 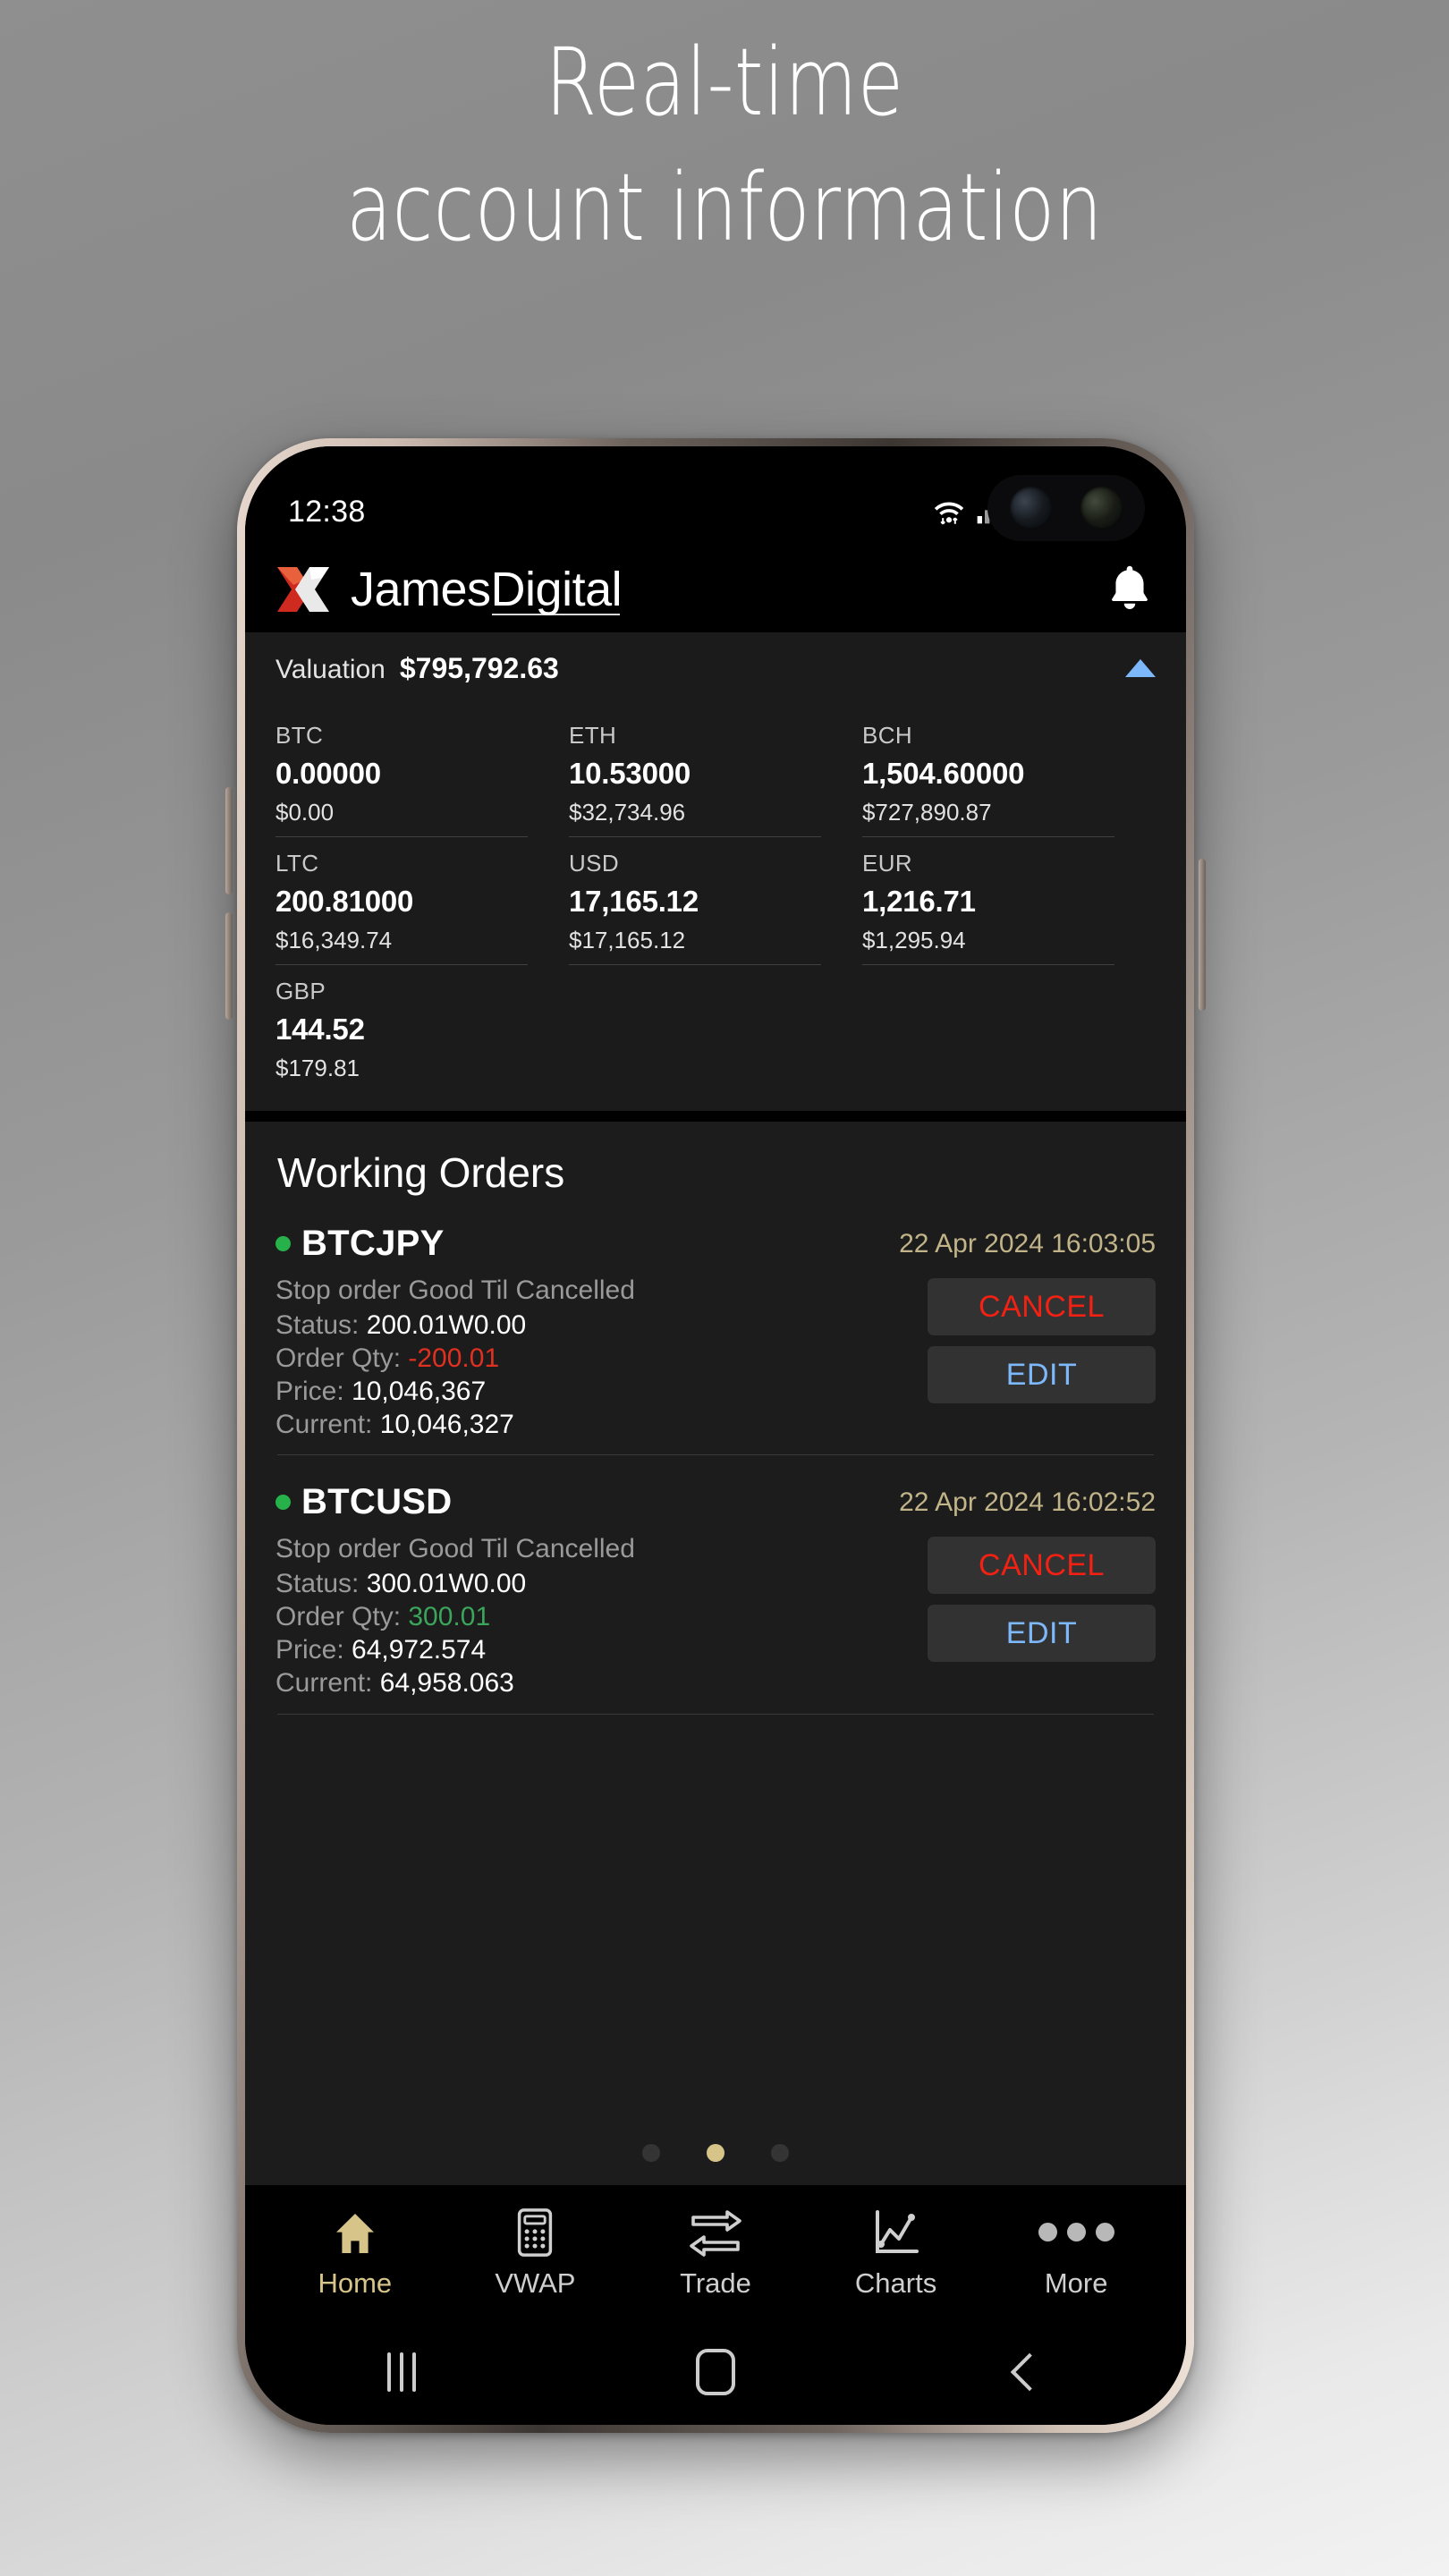 I want to click on valuation-amount: $795,792.63, so click(x=479, y=667).